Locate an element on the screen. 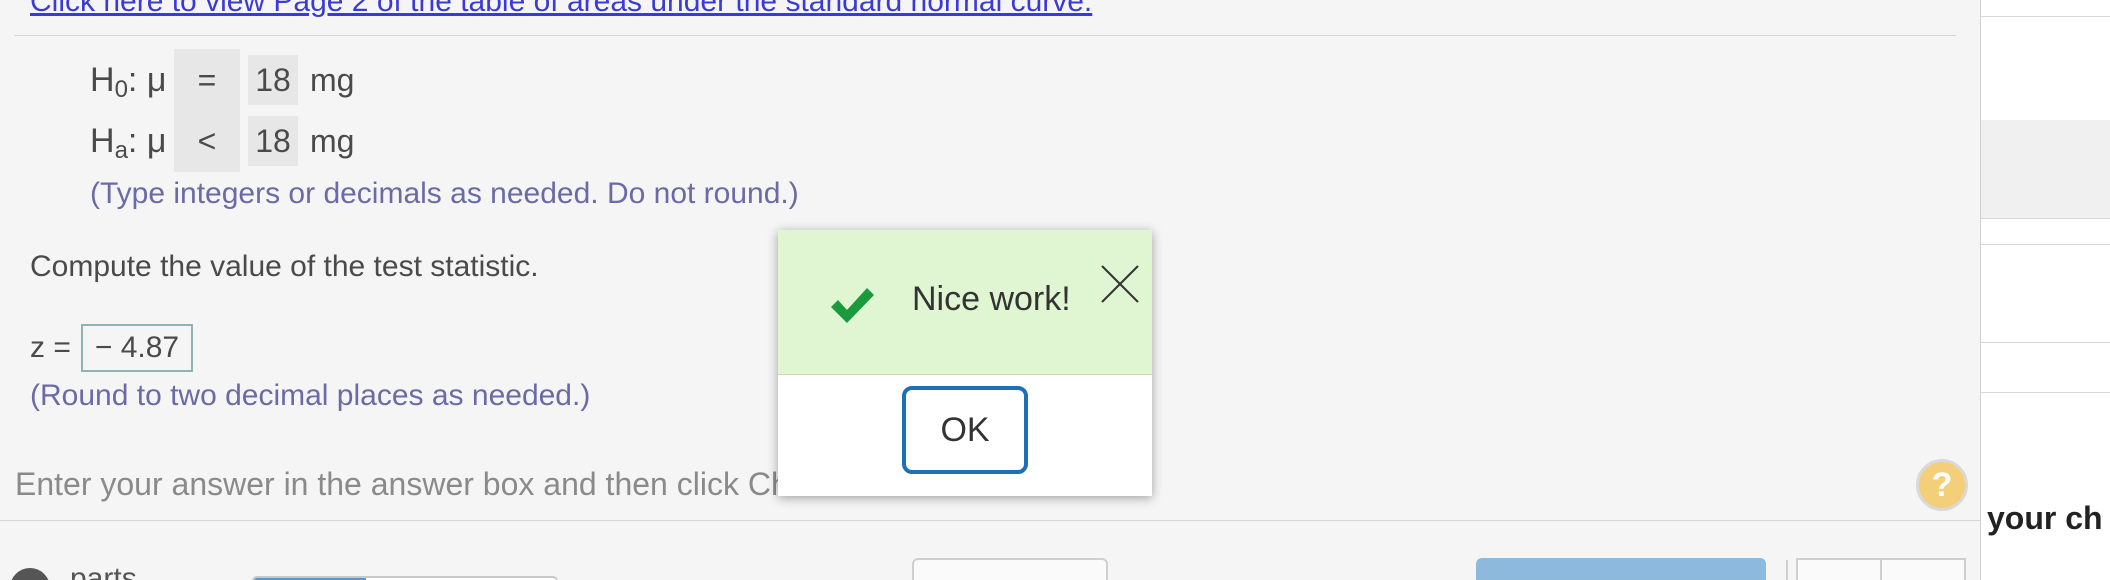  alt-value-input: 18 is located at coordinates (273, 141).